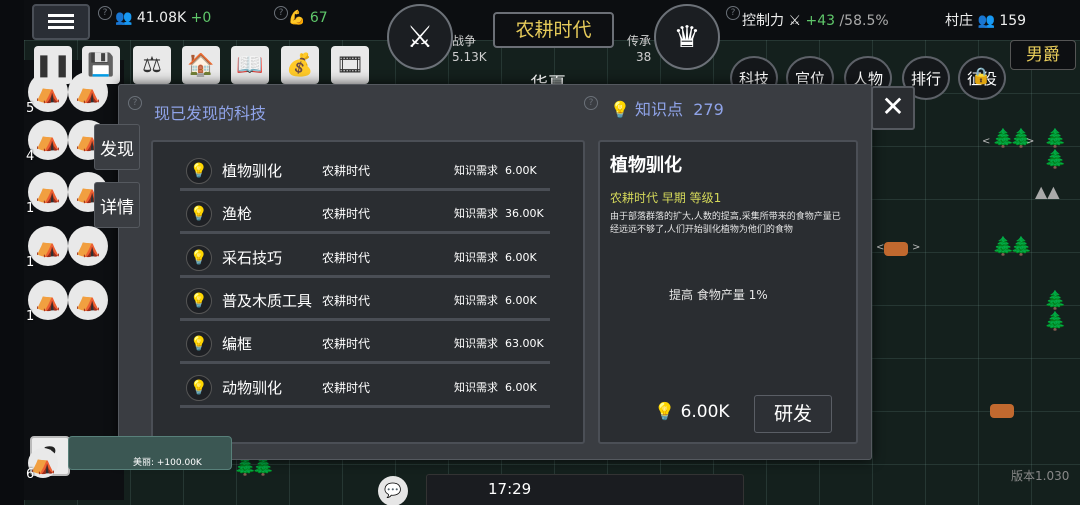 The width and height of the screenshot is (1080, 505). I want to click on war-value: 5.13K, so click(469, 57).